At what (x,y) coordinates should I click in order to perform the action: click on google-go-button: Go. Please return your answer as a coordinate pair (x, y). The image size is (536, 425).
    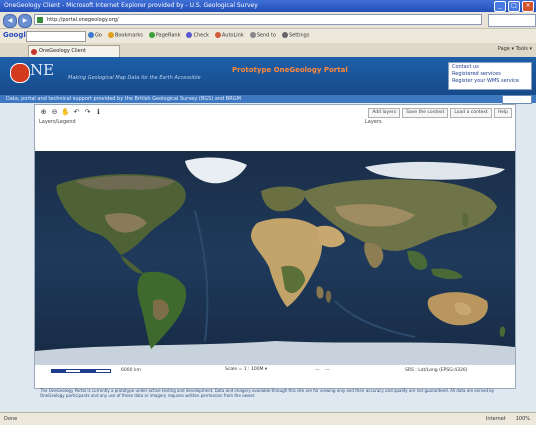
    Looking at the image, I should click on (95, 35).